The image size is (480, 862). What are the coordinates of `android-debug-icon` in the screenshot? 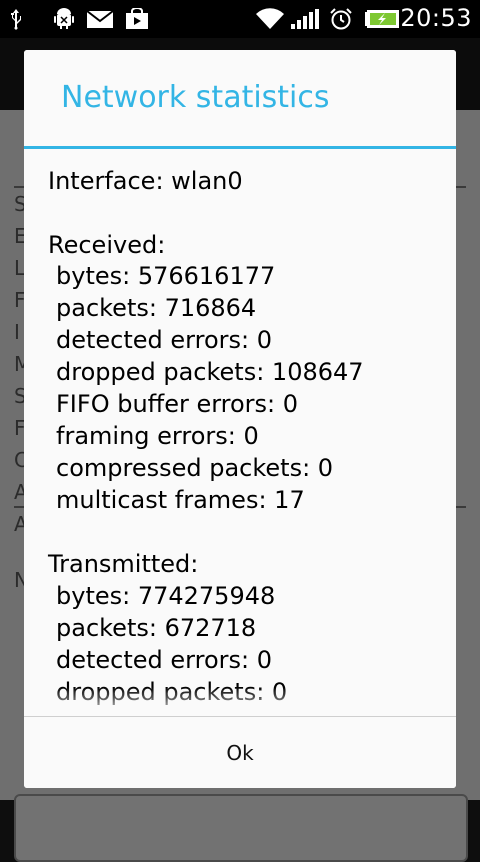 It's located at (64, 18).